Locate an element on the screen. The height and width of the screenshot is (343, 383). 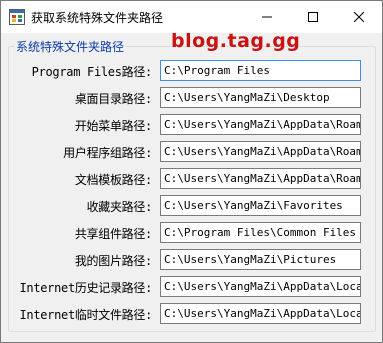
watermark-text: blog.tag.gg is located at coordinates (236, 41).